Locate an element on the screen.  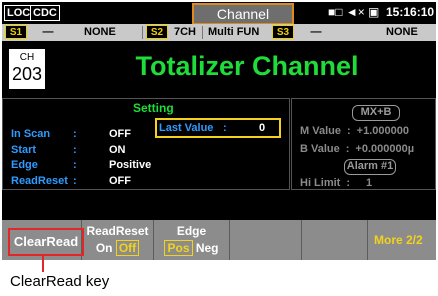
setting-row-in-scan: In Scan: OFF is located at coordinates (71, 134).